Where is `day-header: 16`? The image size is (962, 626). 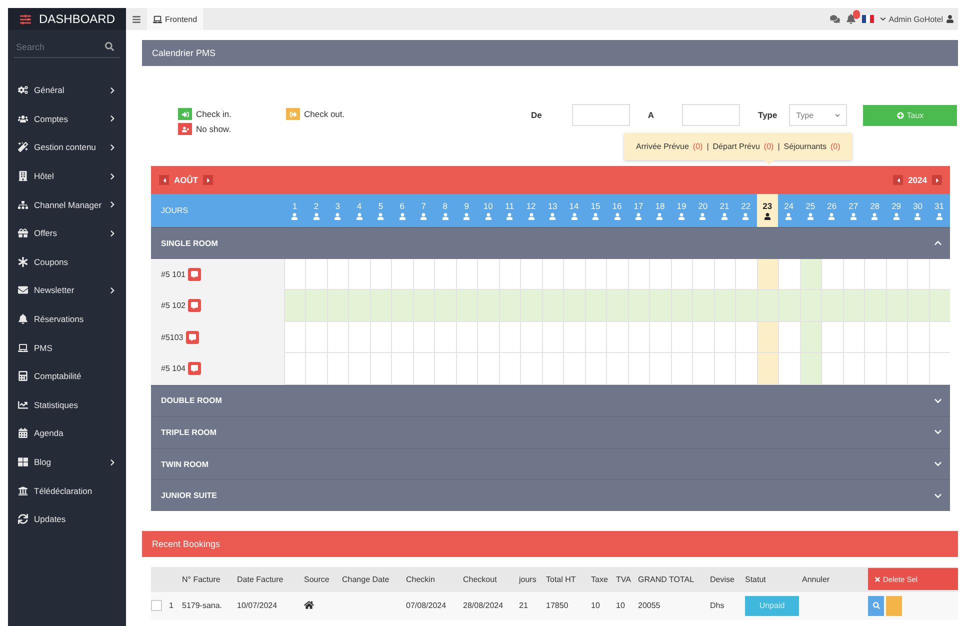
day-header: 16 is located at coordinates (617, 210).